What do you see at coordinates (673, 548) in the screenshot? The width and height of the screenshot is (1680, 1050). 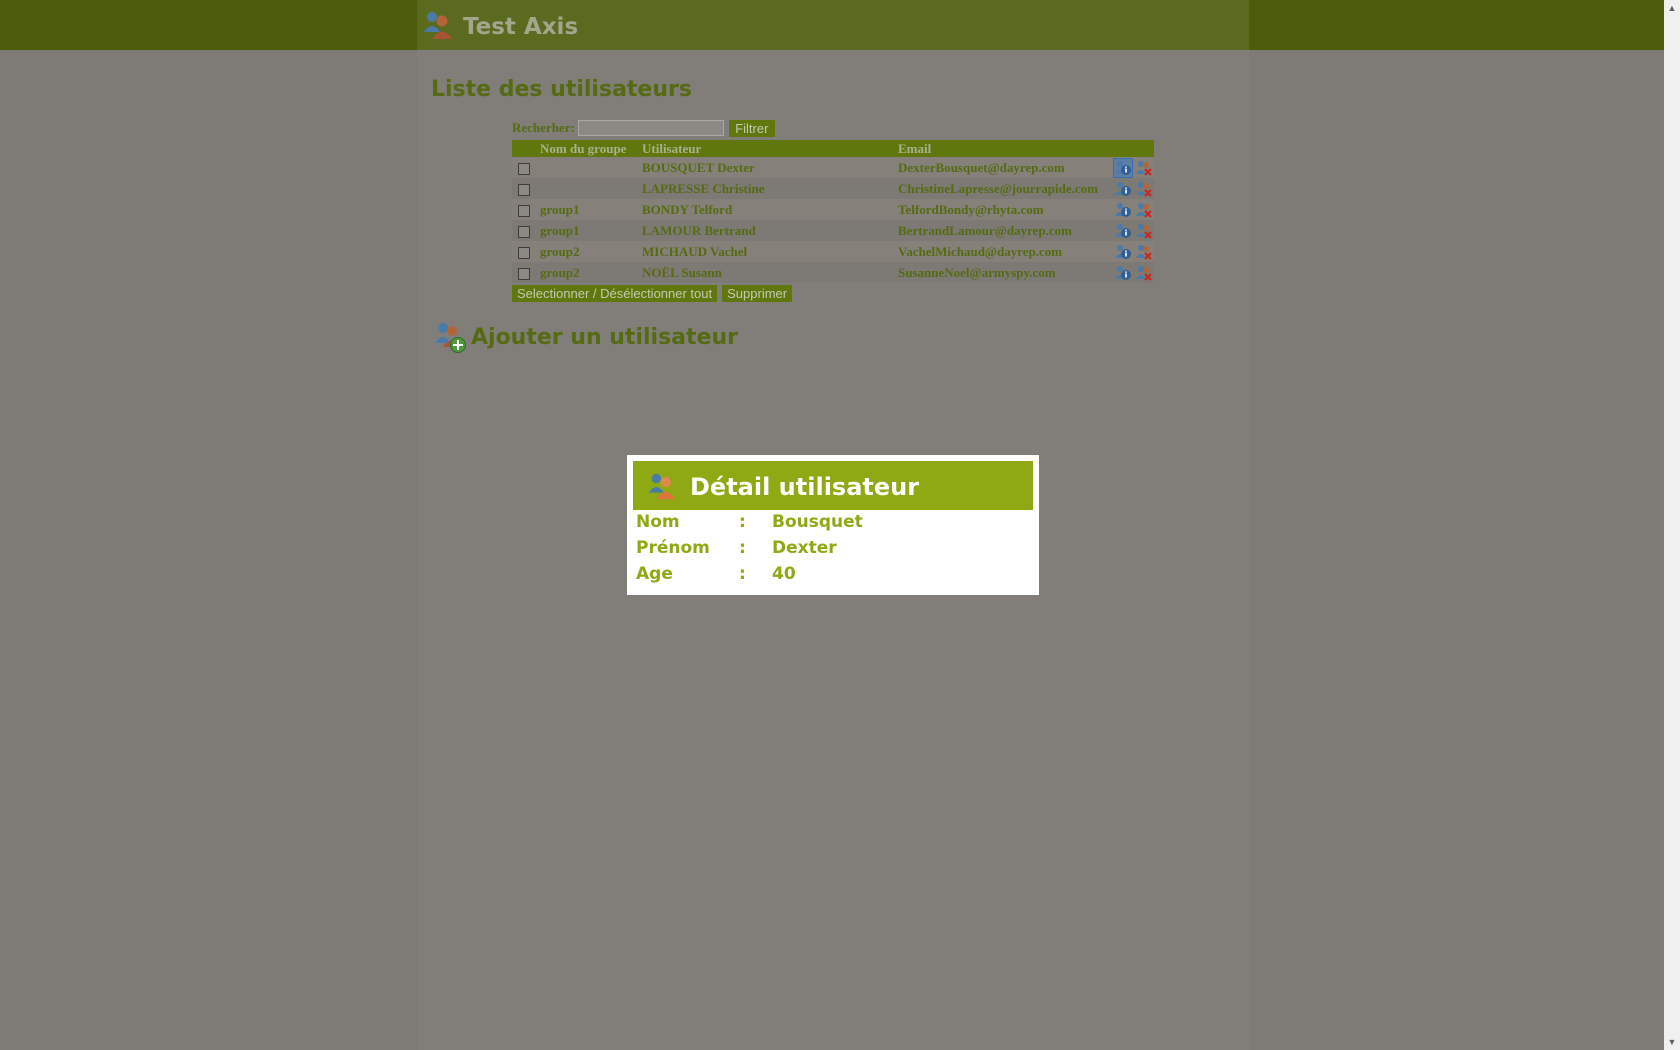 I see `detail-label: Prénom` at bounding box center [673, 548].